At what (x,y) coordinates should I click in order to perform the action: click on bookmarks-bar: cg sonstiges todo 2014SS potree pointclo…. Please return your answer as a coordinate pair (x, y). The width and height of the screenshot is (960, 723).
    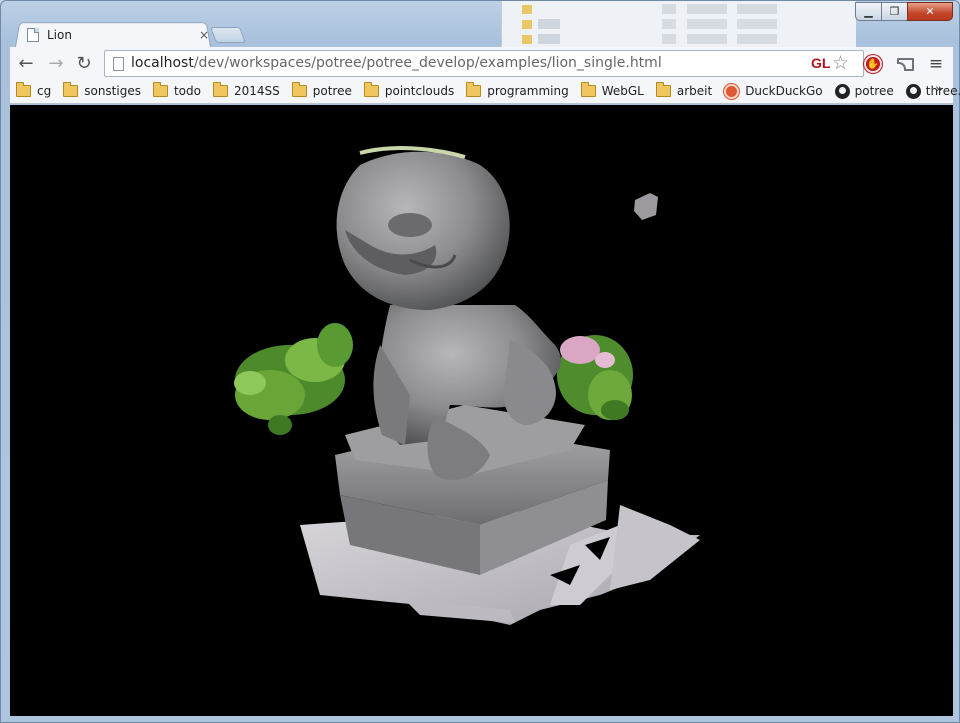
    Looking at the image, I should click on (485, 91).